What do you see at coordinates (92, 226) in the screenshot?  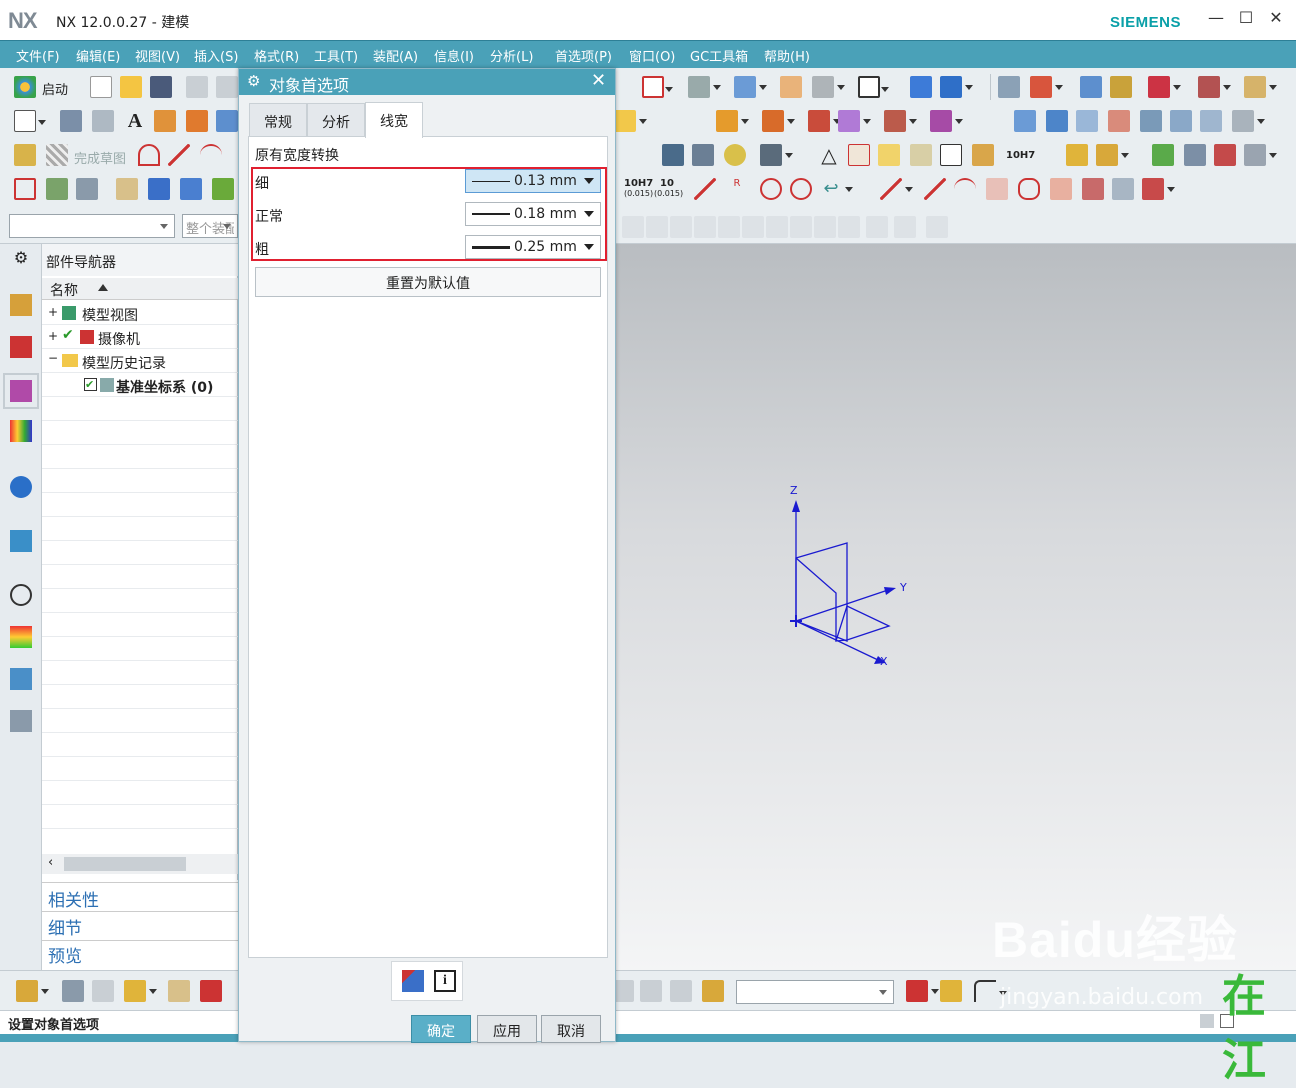 I see `type-filter-select` at bounding box center [92, 226].